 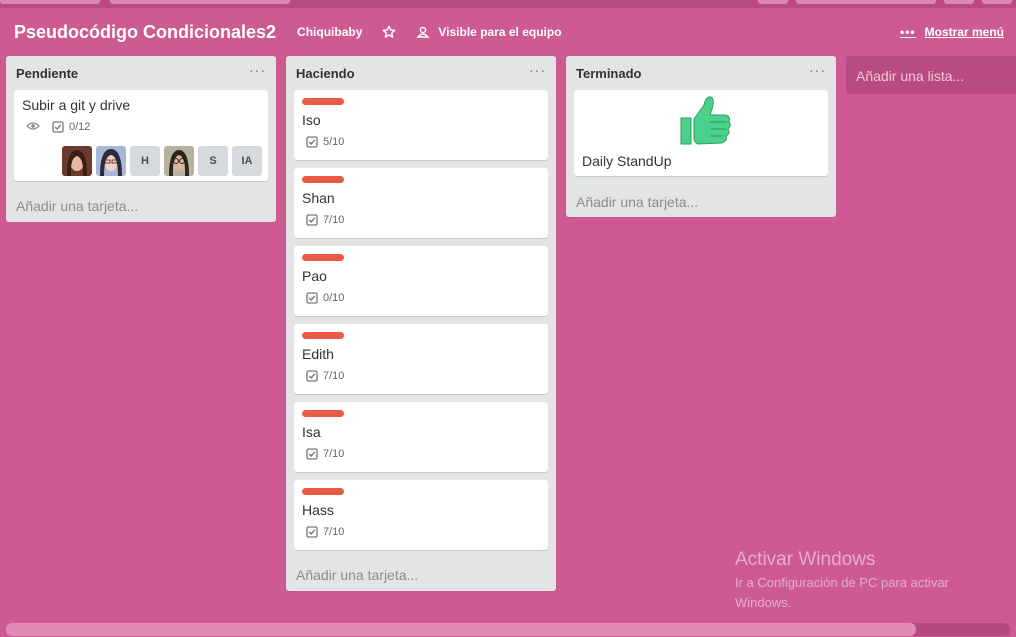 What do you see at coordinates (80, 127) in the screenshot?
I see `checklist-count: 0/12` at bounding box center [80, 127].